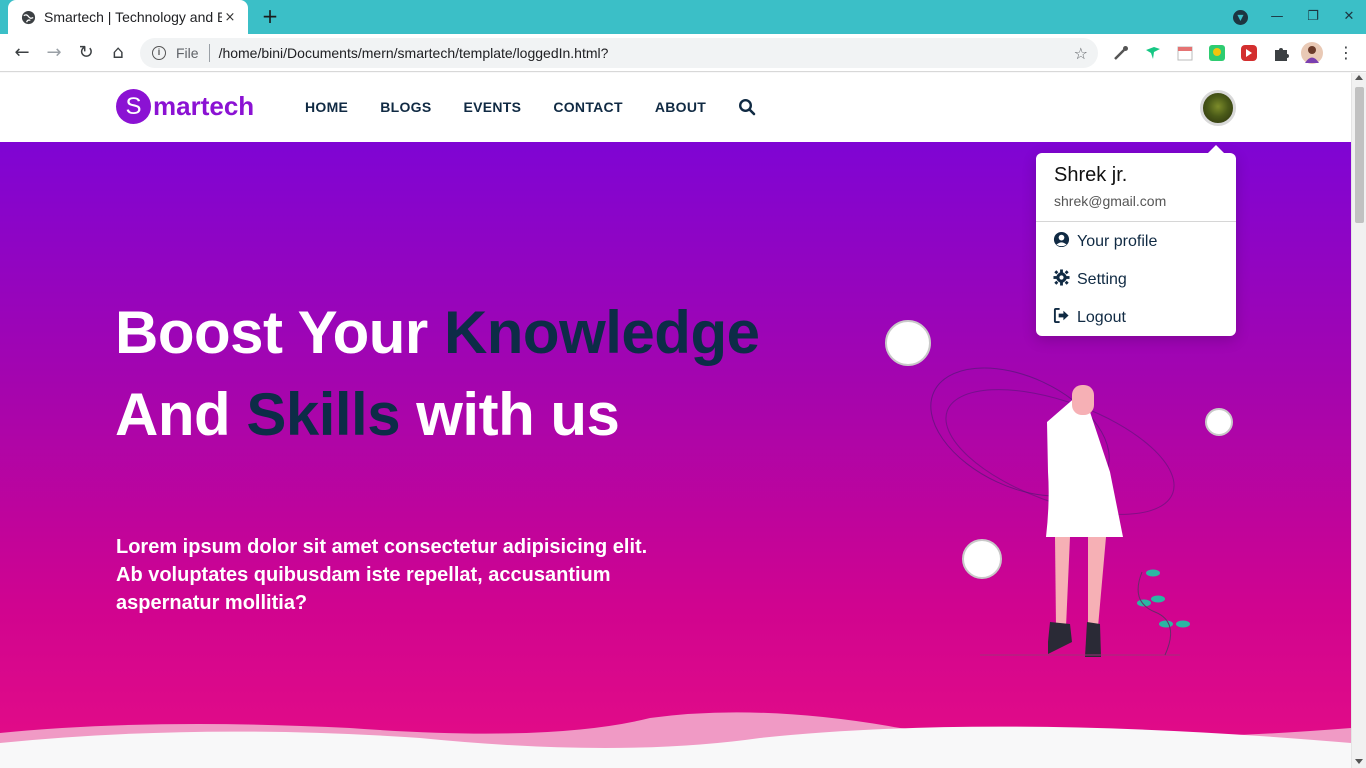 This screenshot has width=1366, height=768. What do you see at coordinates (1117, 241) in the screenshot?
I see `menu-item-label: Your profile` at bounding box center [1117, 241].